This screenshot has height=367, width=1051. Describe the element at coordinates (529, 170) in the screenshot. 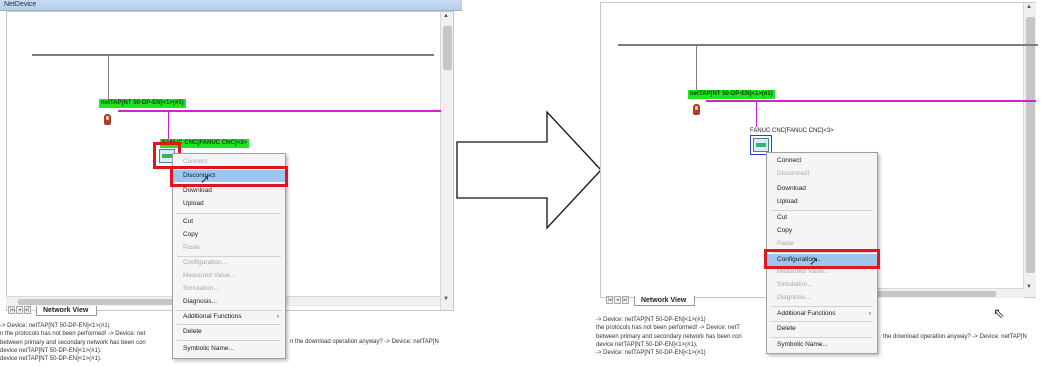

I see `right-arrow-icon` at that location.